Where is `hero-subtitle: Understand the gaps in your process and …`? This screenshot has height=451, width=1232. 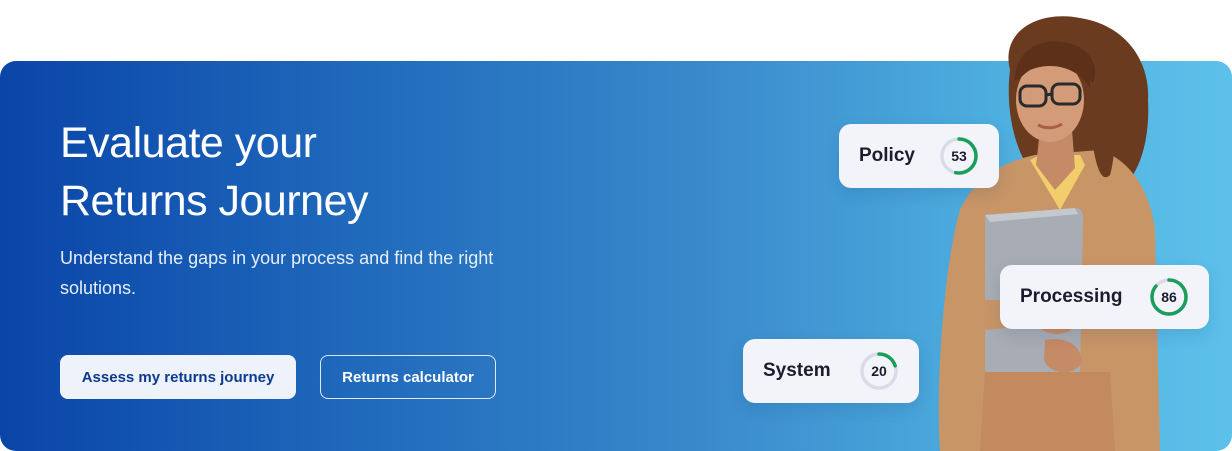
hero-subtitle: Understand the gaps in your process and … is located at coordinates (277, 273).